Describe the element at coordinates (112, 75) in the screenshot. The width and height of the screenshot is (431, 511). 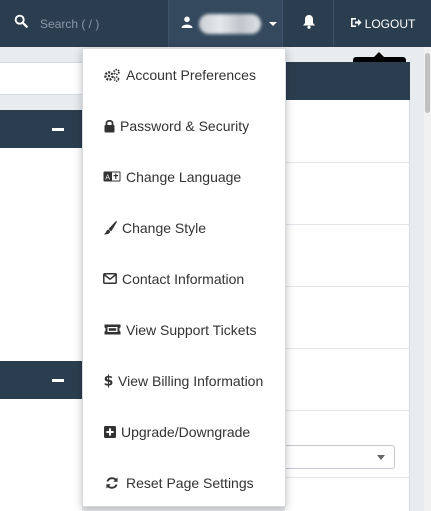
I see `cogs-icon` at that location.